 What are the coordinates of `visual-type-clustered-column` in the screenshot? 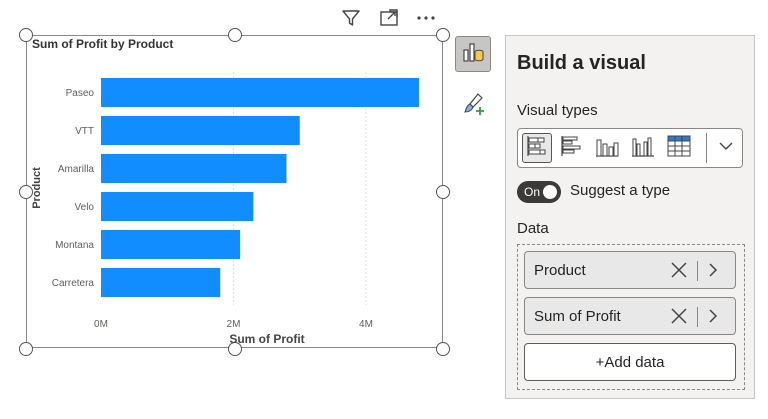 It's located at (643, 148).